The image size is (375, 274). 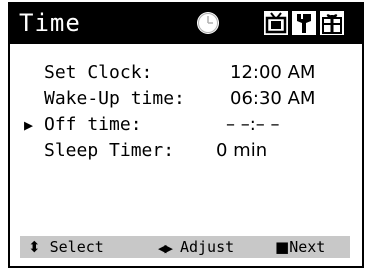 I want to click on next-hint: ■Next, so click(x=300, y=247).